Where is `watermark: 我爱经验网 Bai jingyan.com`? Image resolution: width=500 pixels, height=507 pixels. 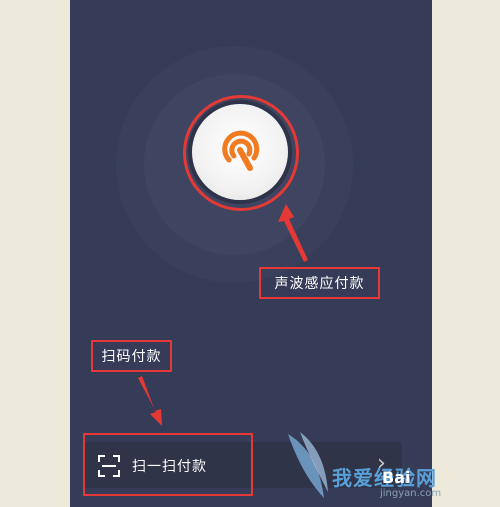 watermark: 我爱经验网 Bai jingyan.com is located at coordinates (390, 467).